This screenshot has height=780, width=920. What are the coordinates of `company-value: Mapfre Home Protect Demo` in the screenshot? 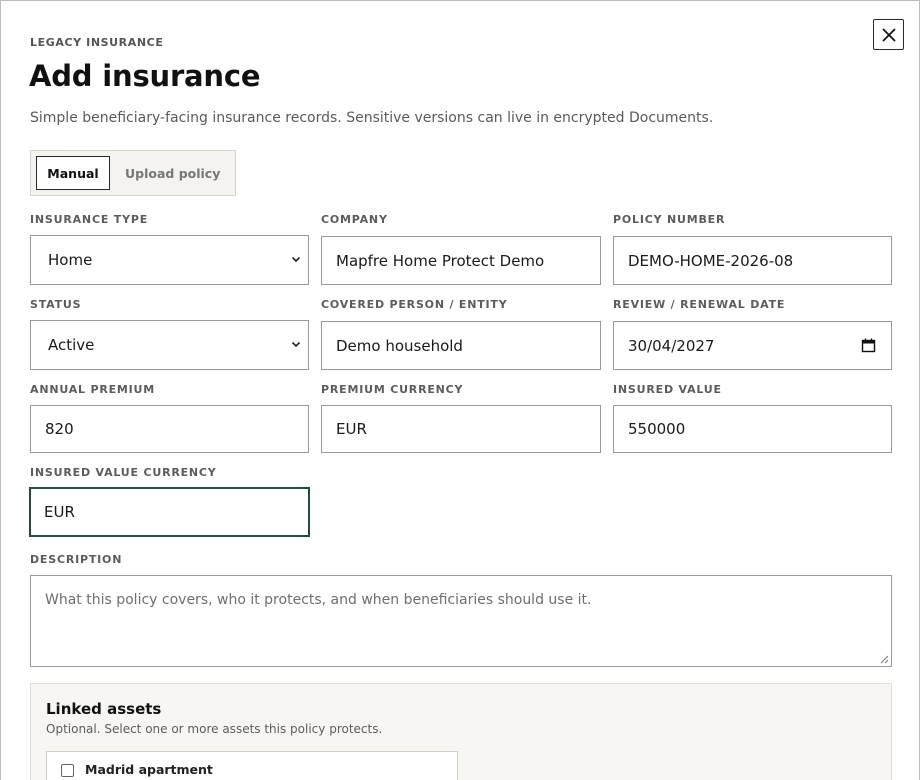 It's located at (440, 260).